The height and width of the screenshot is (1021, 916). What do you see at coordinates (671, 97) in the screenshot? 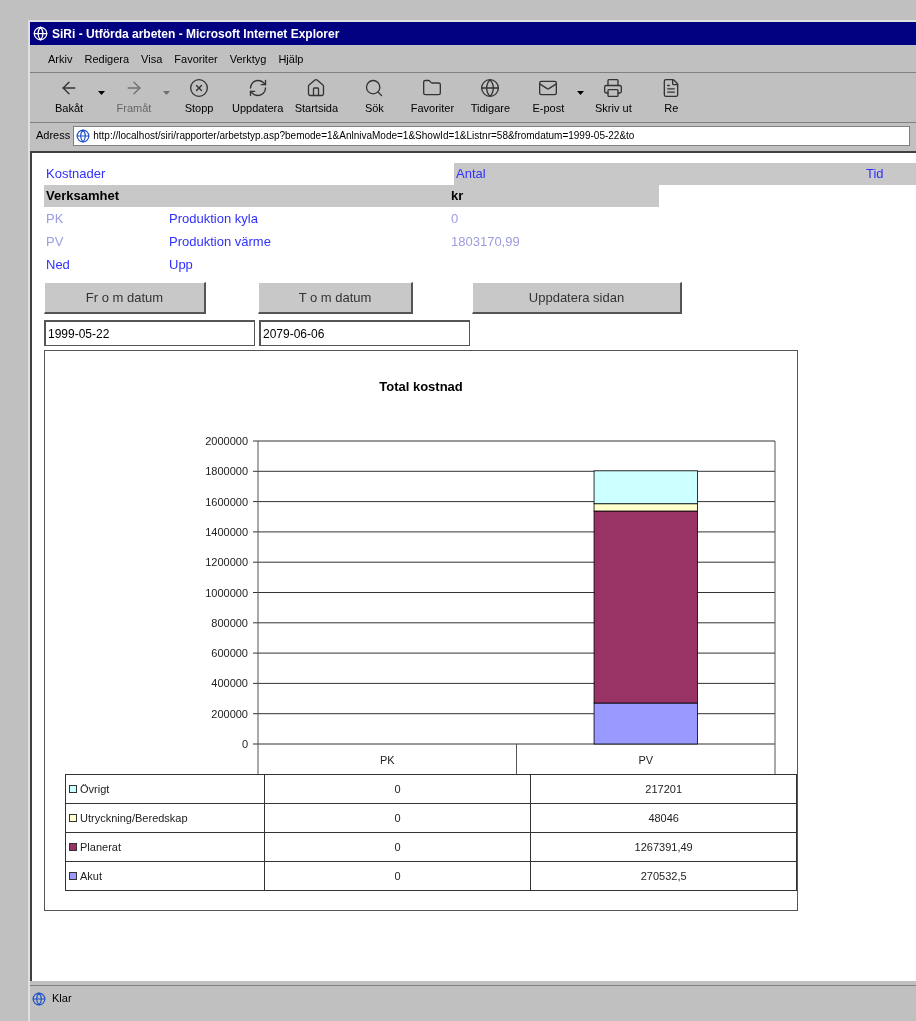
I see `toolbar-button: Re` at bounding box center [671, 97].